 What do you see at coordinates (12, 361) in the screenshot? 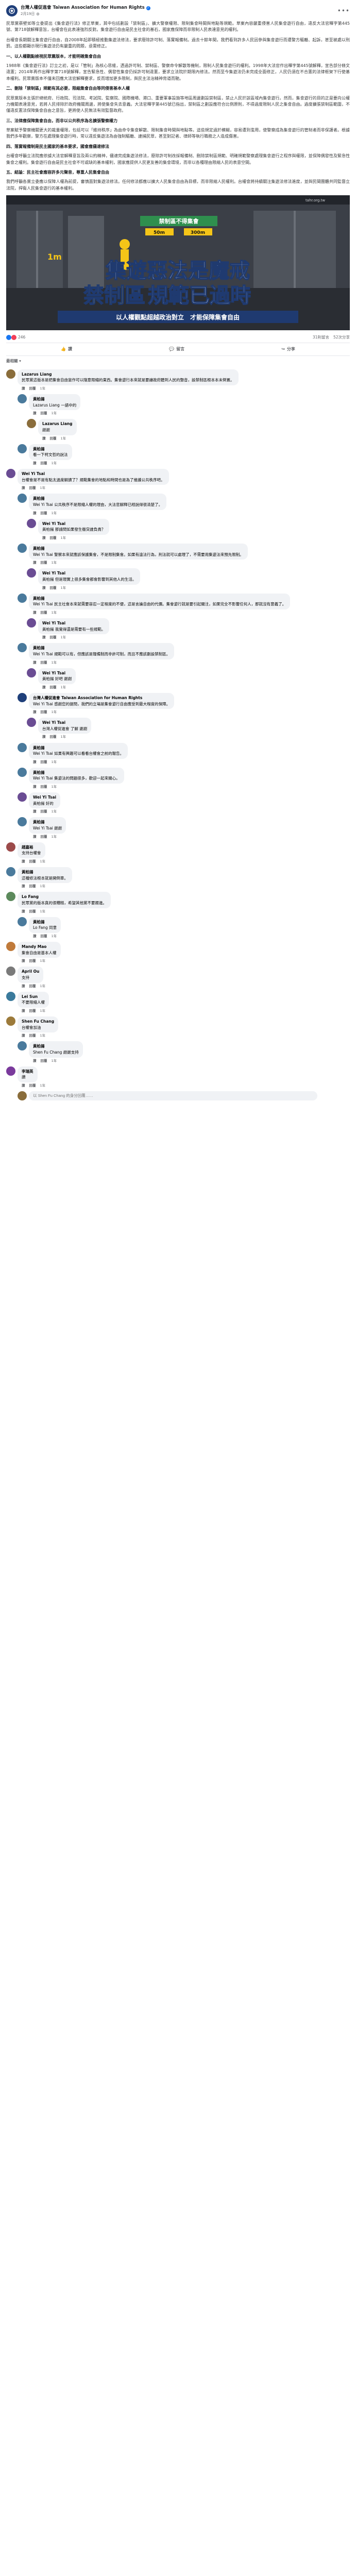
I see `comment-sort-label: 最相關` at bounding box center [12, 361].